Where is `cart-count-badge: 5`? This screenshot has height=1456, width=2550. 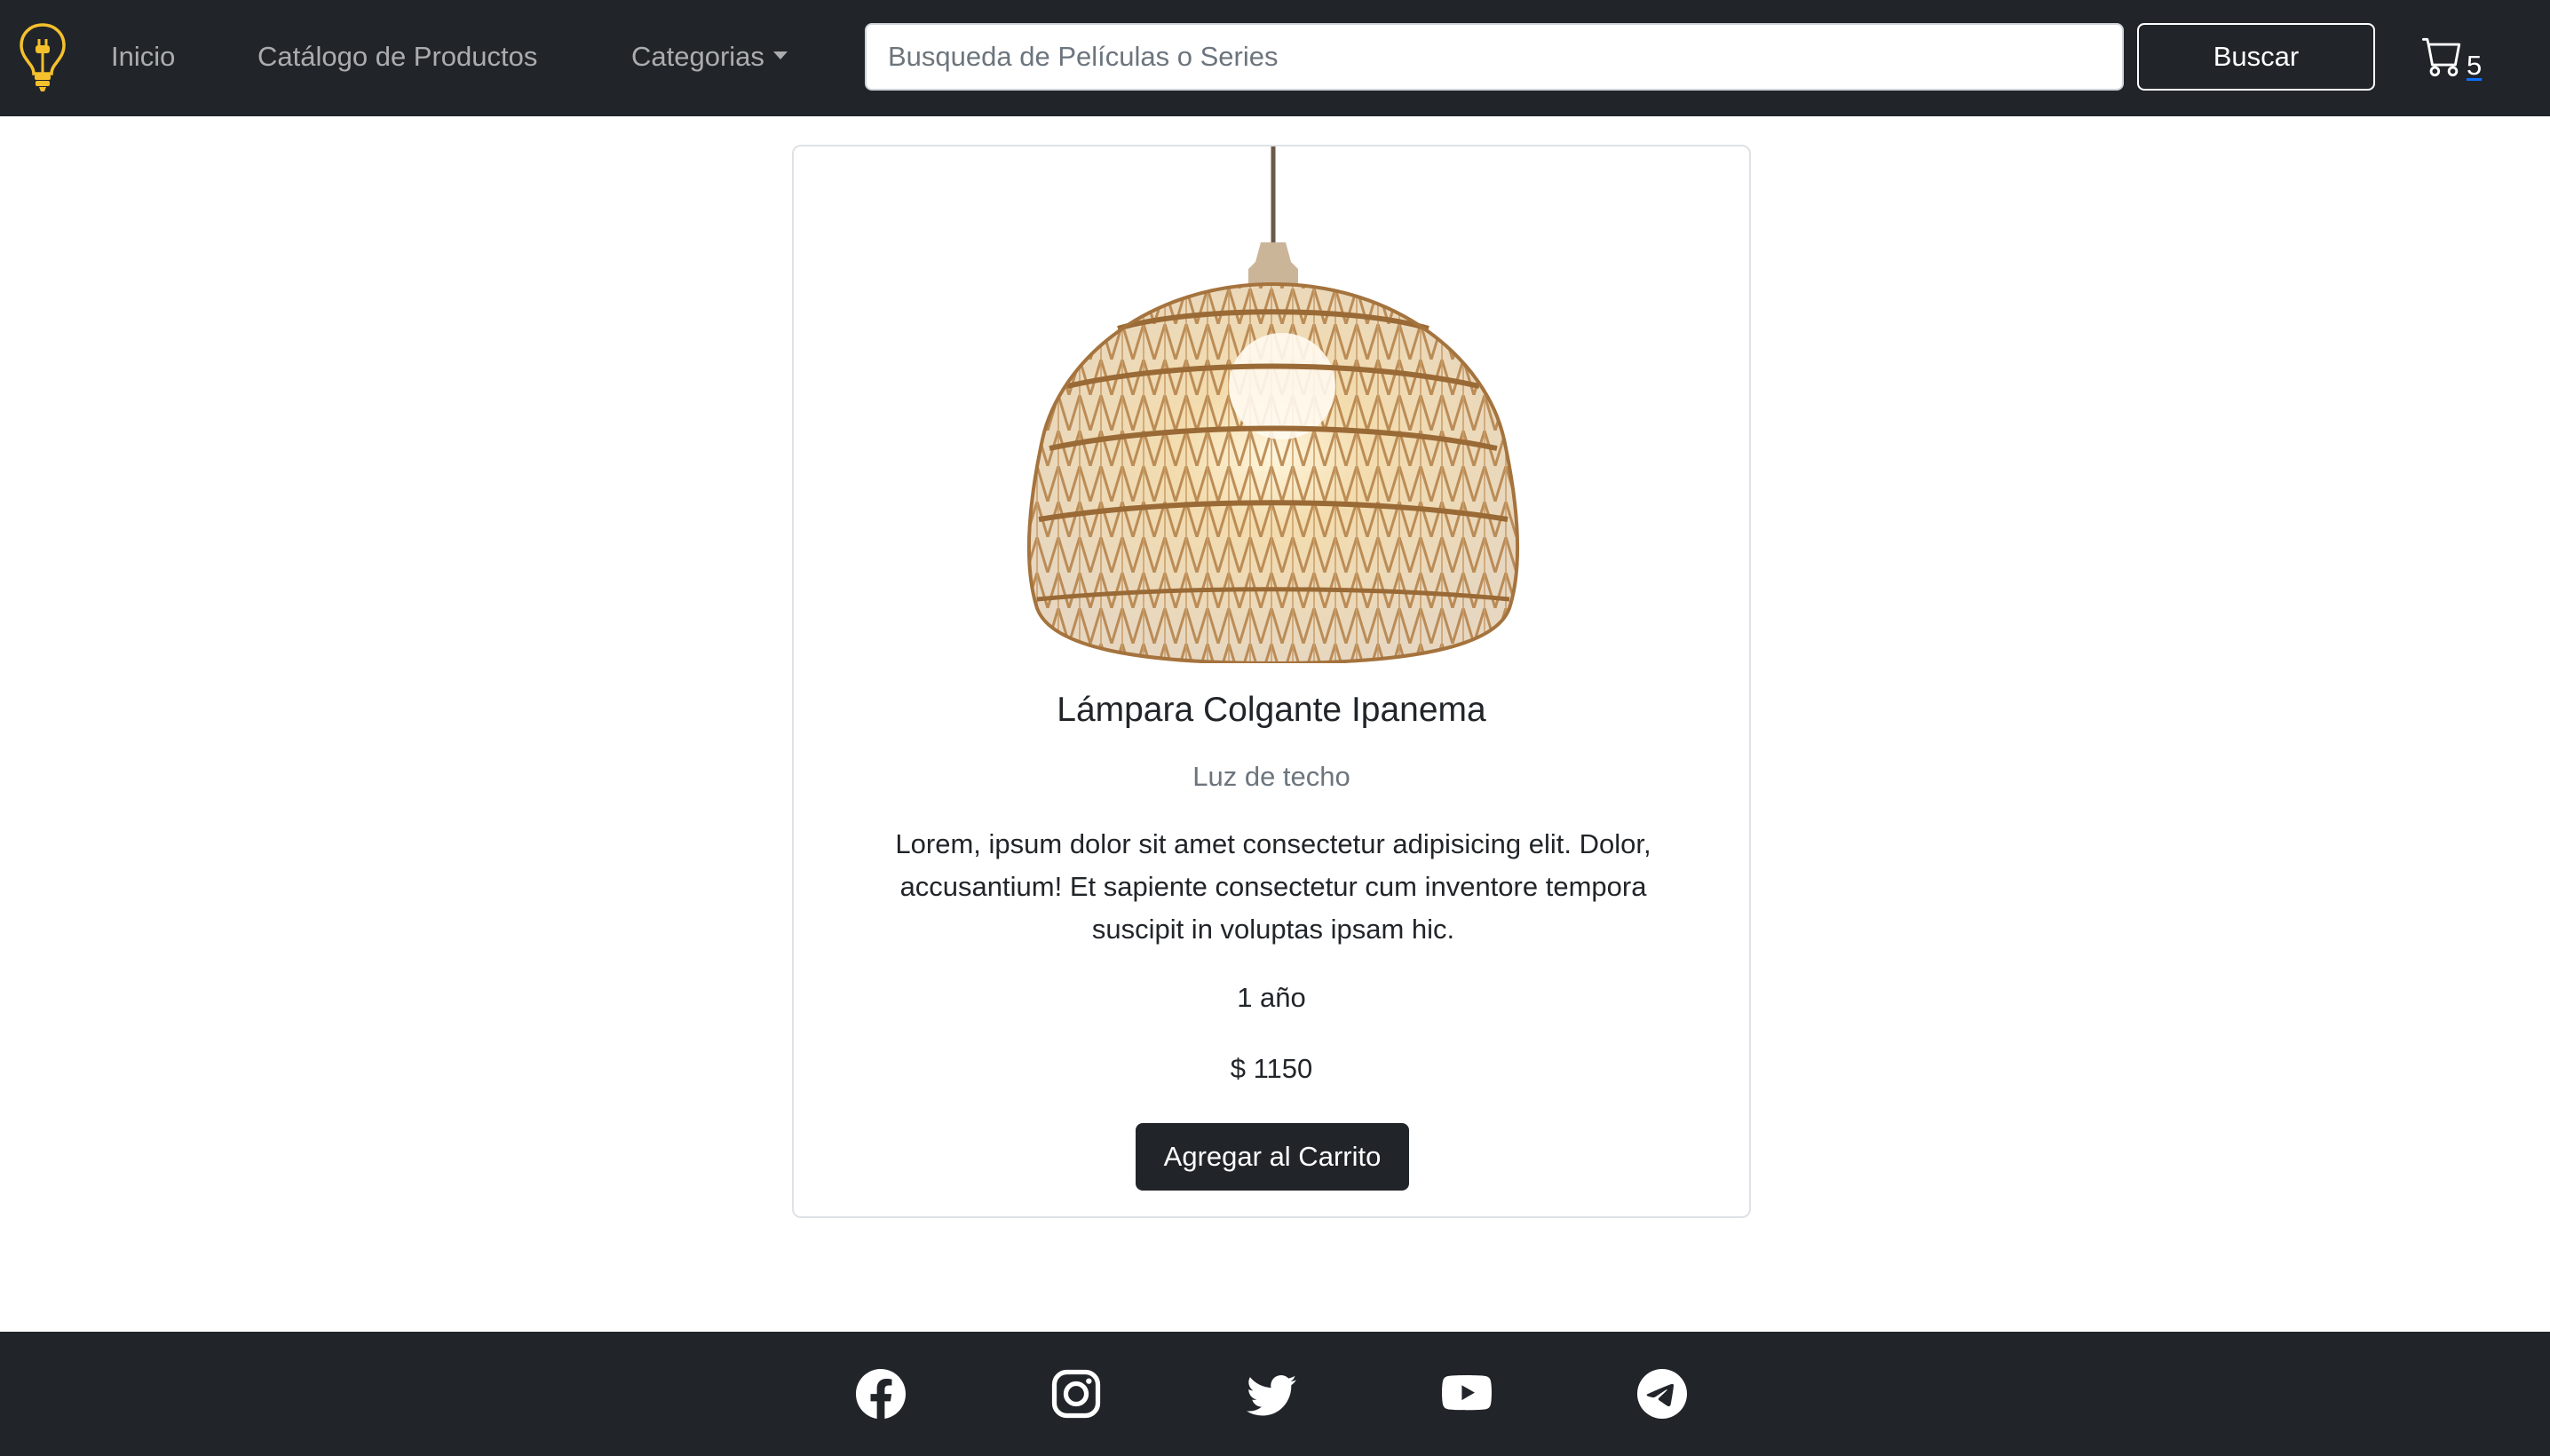
cart-count-badge: 5 is located at coordinates (2475, 65).